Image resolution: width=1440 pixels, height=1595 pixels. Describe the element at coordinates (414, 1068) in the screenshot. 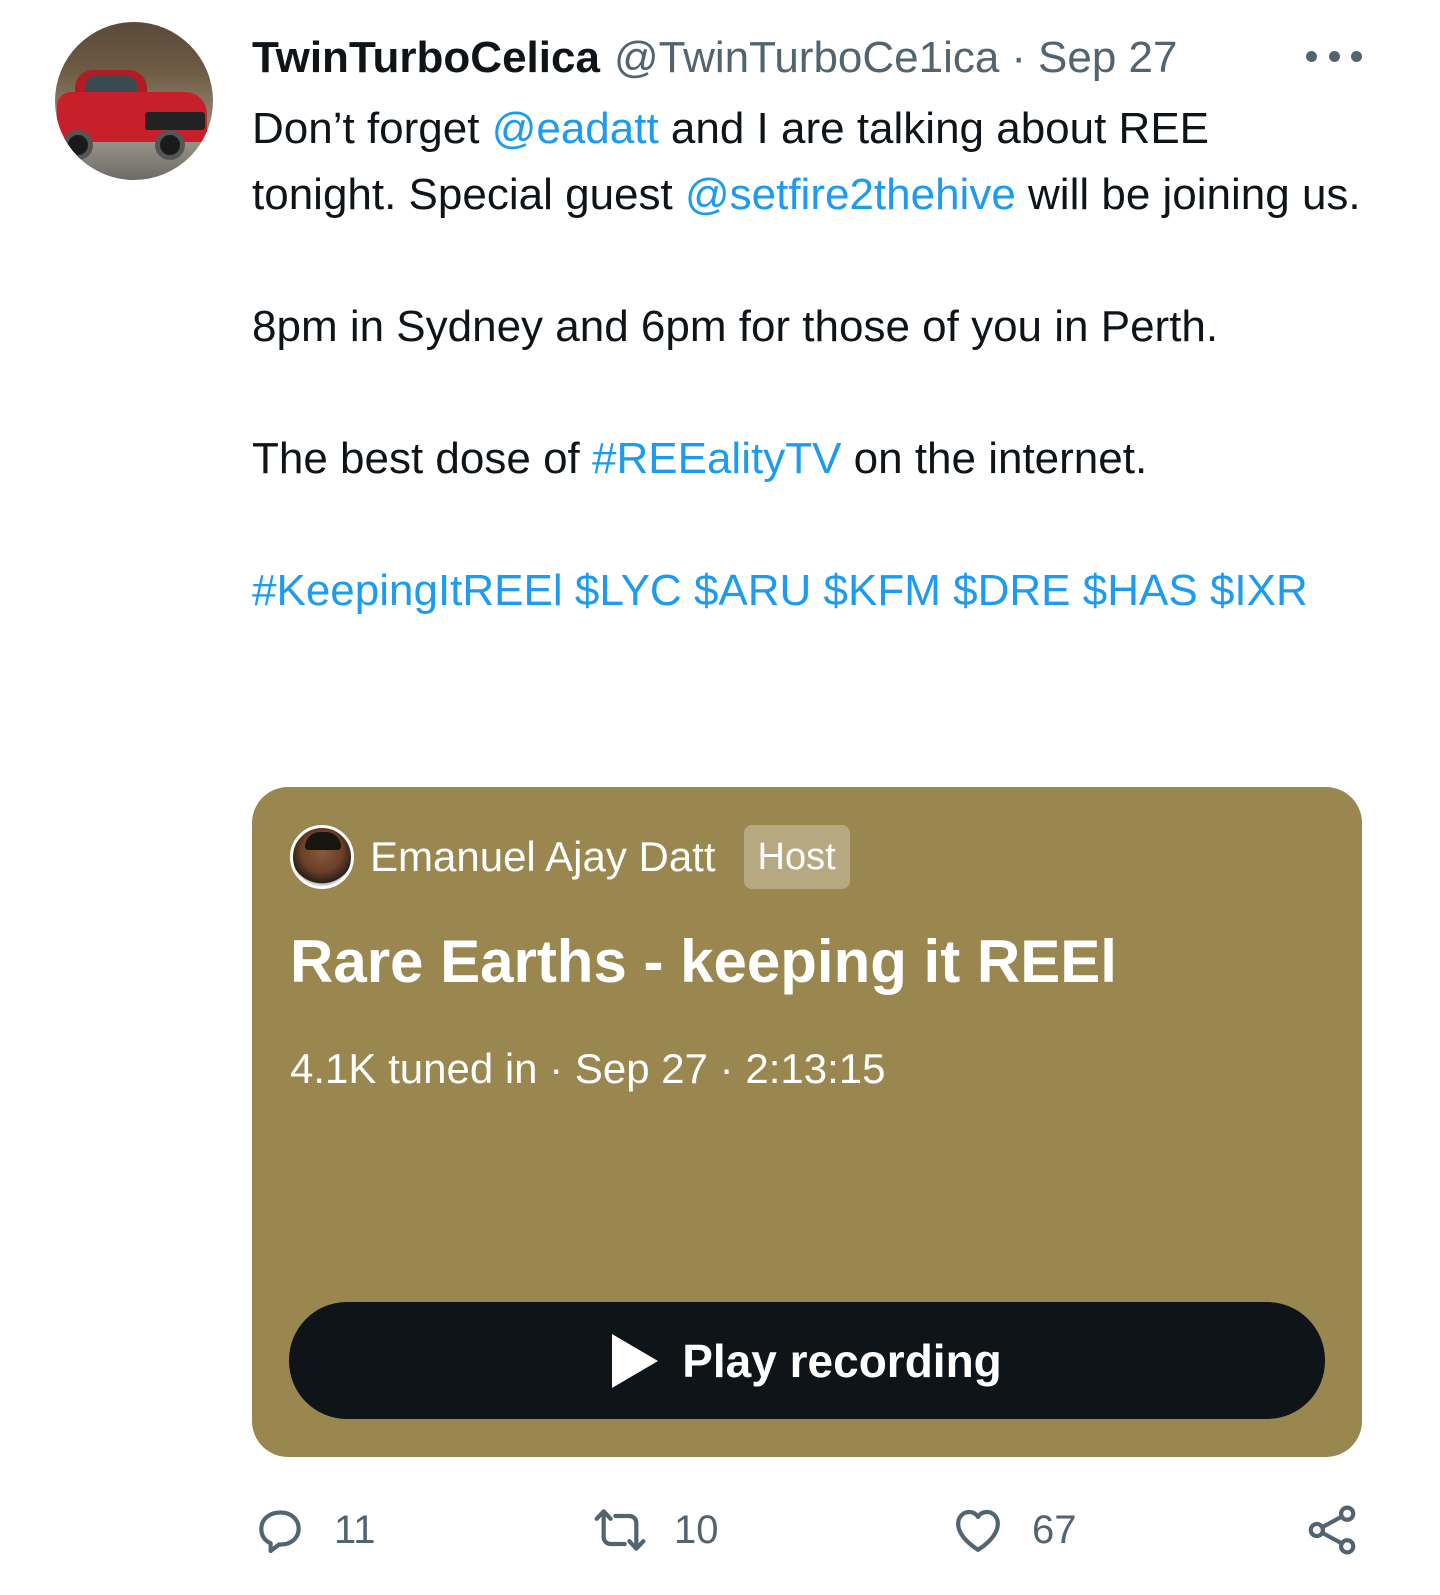

I see `space-tuned-in: 4.1K tuned in` at that location.